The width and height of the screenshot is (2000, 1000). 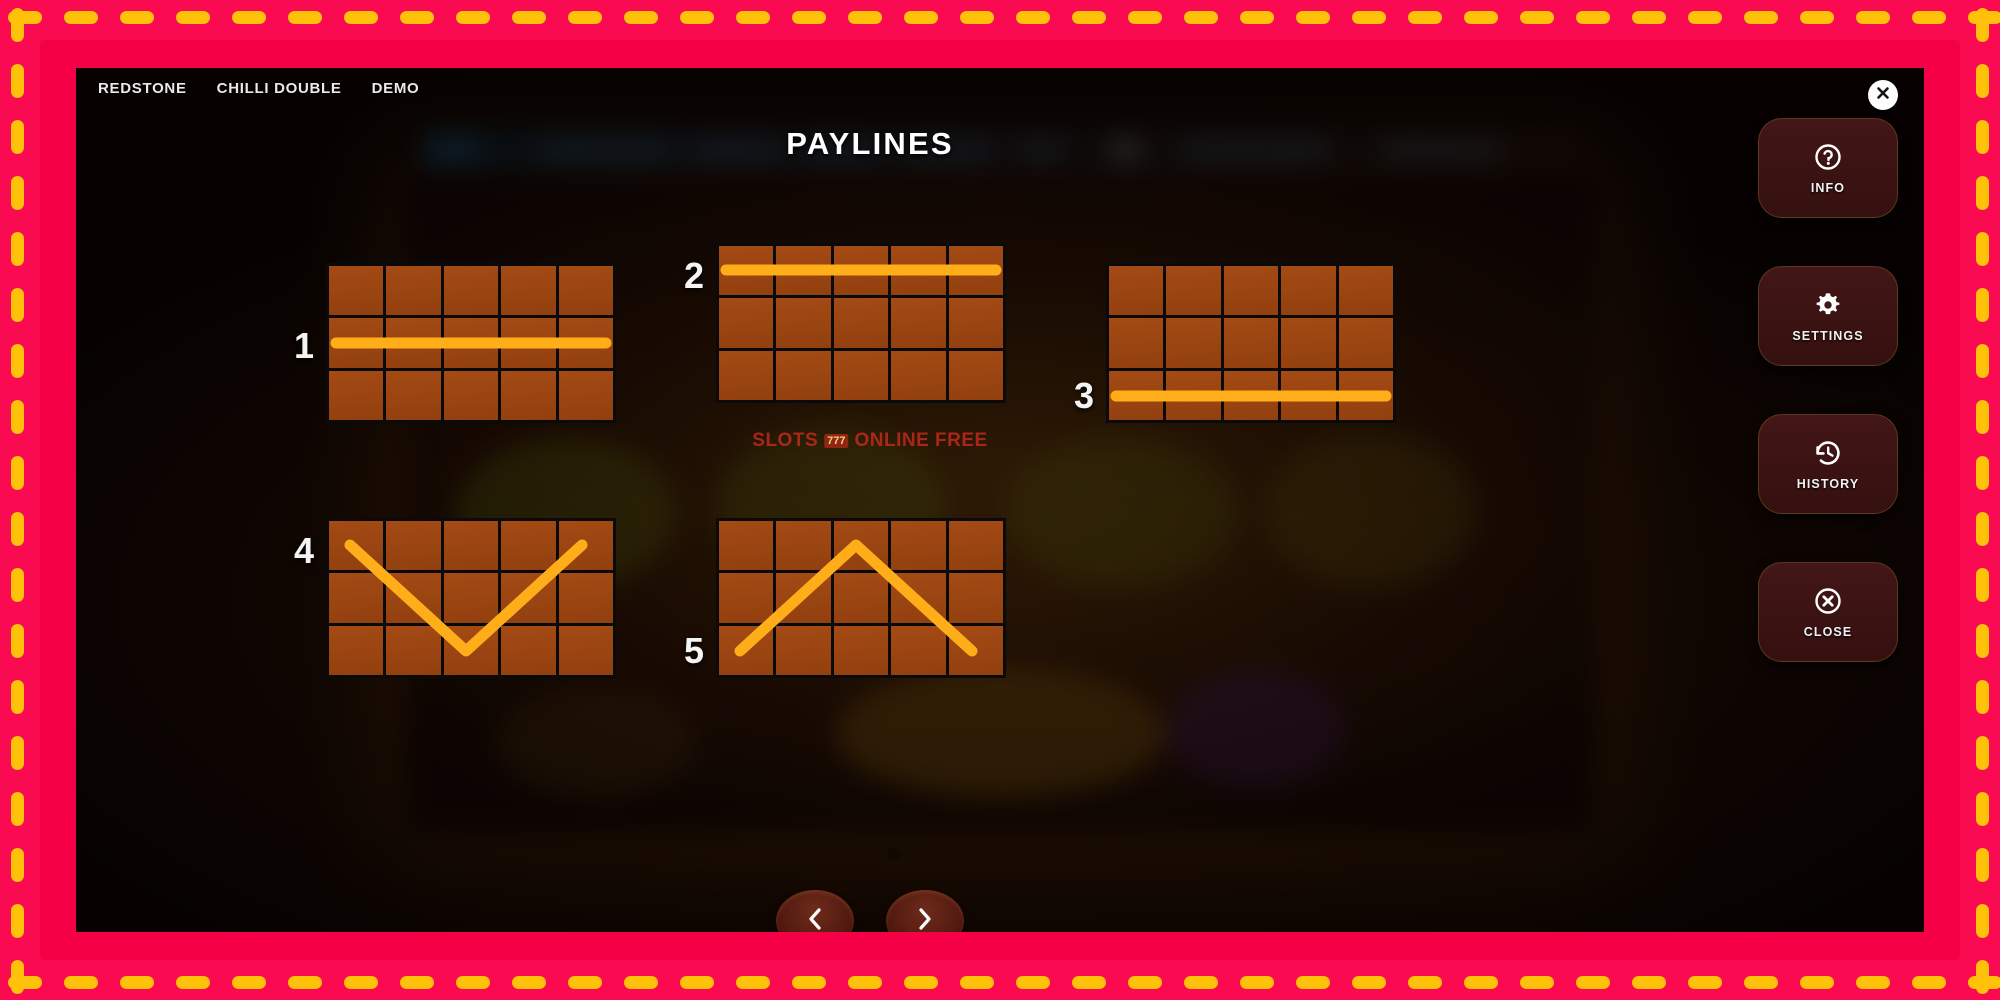 I want to click on payline-4: 4, so click(x=451, y=598).